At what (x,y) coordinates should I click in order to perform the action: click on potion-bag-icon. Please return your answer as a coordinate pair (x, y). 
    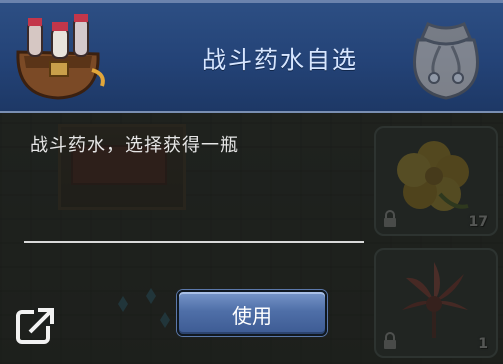
    Looking at the image, I should click on (60, 57).